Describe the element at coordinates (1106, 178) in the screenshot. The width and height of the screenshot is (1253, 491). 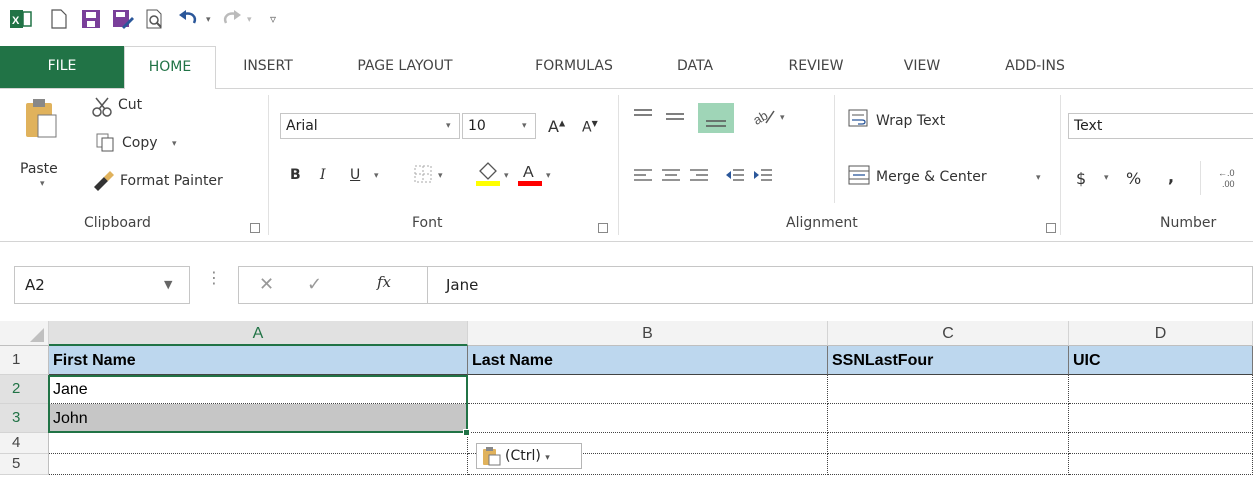
I see `currency-dropdown-icon: ▾` at that location.